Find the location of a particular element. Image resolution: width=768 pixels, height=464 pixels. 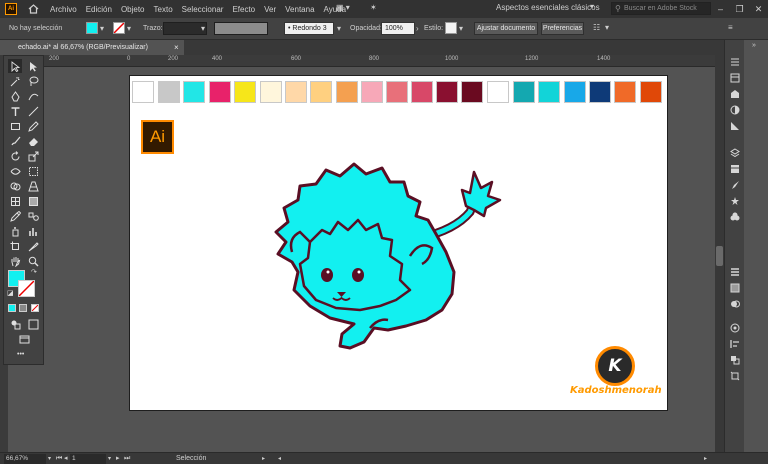

close-button: ✕ is located at coordinates (758, 9).